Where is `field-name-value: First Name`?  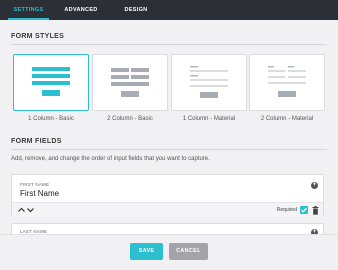 field-name-value: First Name is located at coordinates (40, 193).